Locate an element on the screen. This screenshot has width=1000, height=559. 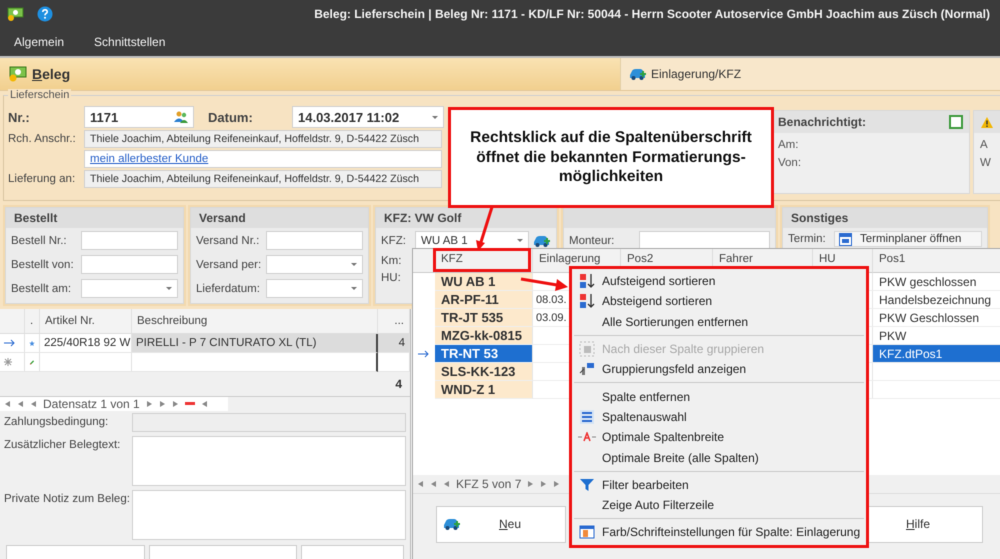
field-label: Bestellt von: is located at coordinates (43, 264).